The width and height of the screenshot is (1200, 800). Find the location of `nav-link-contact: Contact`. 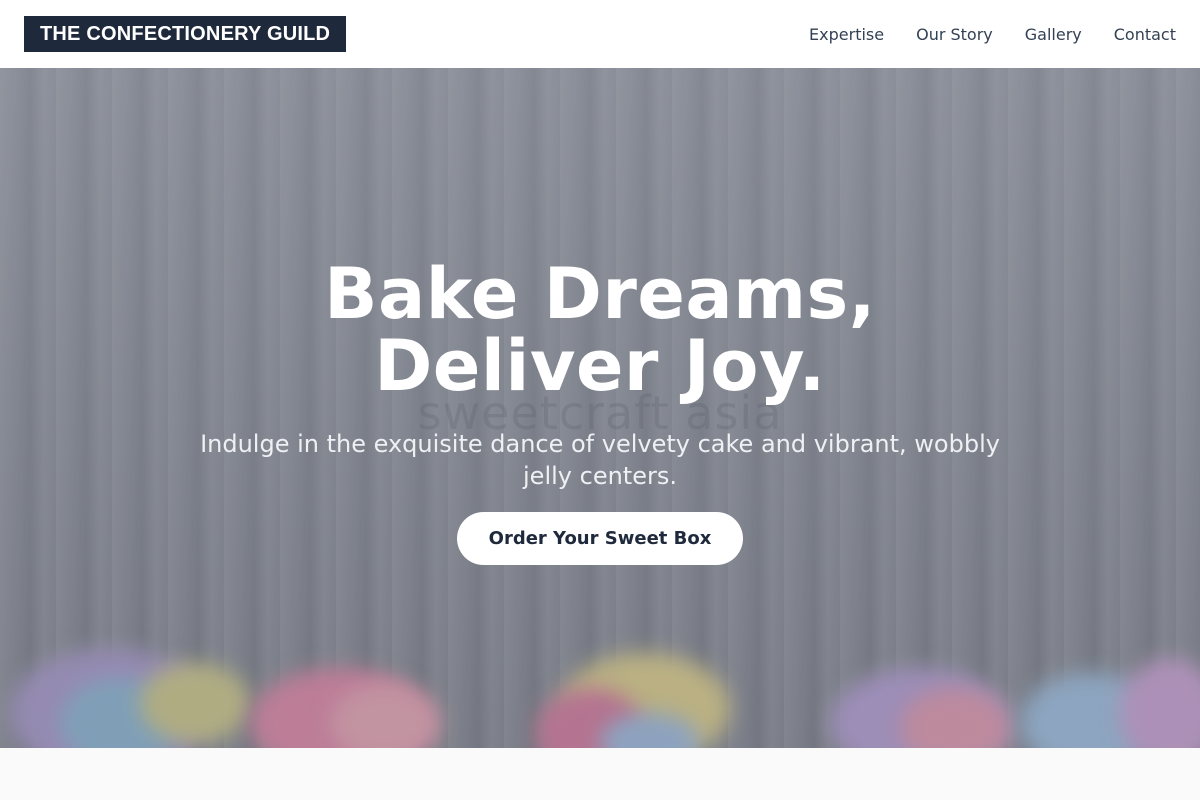

nav-link-contact: Contact is located at coordinates (1145, 34).